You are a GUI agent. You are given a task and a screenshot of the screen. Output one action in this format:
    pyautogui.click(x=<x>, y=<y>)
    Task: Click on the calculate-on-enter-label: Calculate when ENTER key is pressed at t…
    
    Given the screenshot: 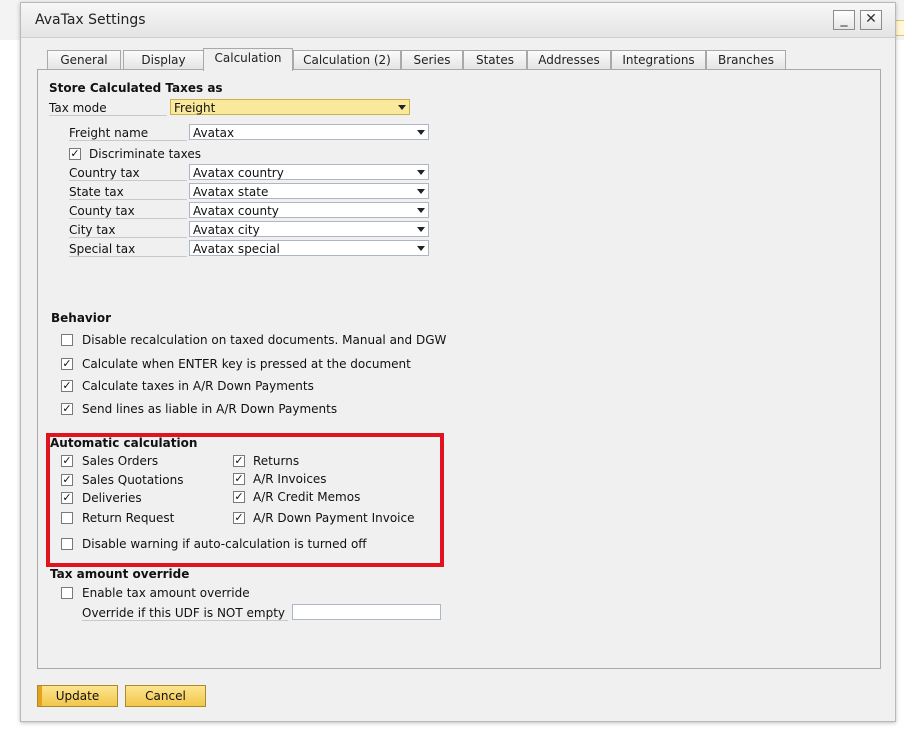 What is the action you would take?
    pyautogui.click(x=246, y=364)
    